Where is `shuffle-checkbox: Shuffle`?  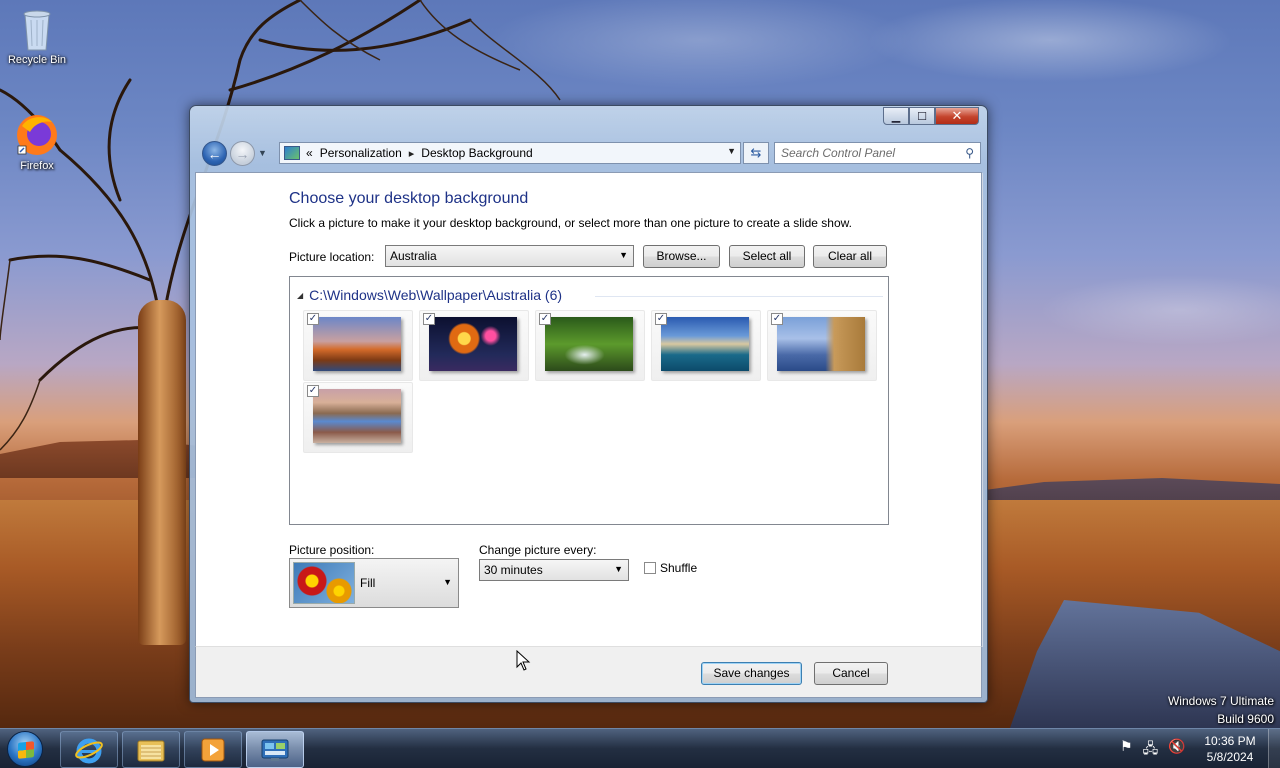 shuffle-checkbox: Shuffle is located at coordinates (670, 568).